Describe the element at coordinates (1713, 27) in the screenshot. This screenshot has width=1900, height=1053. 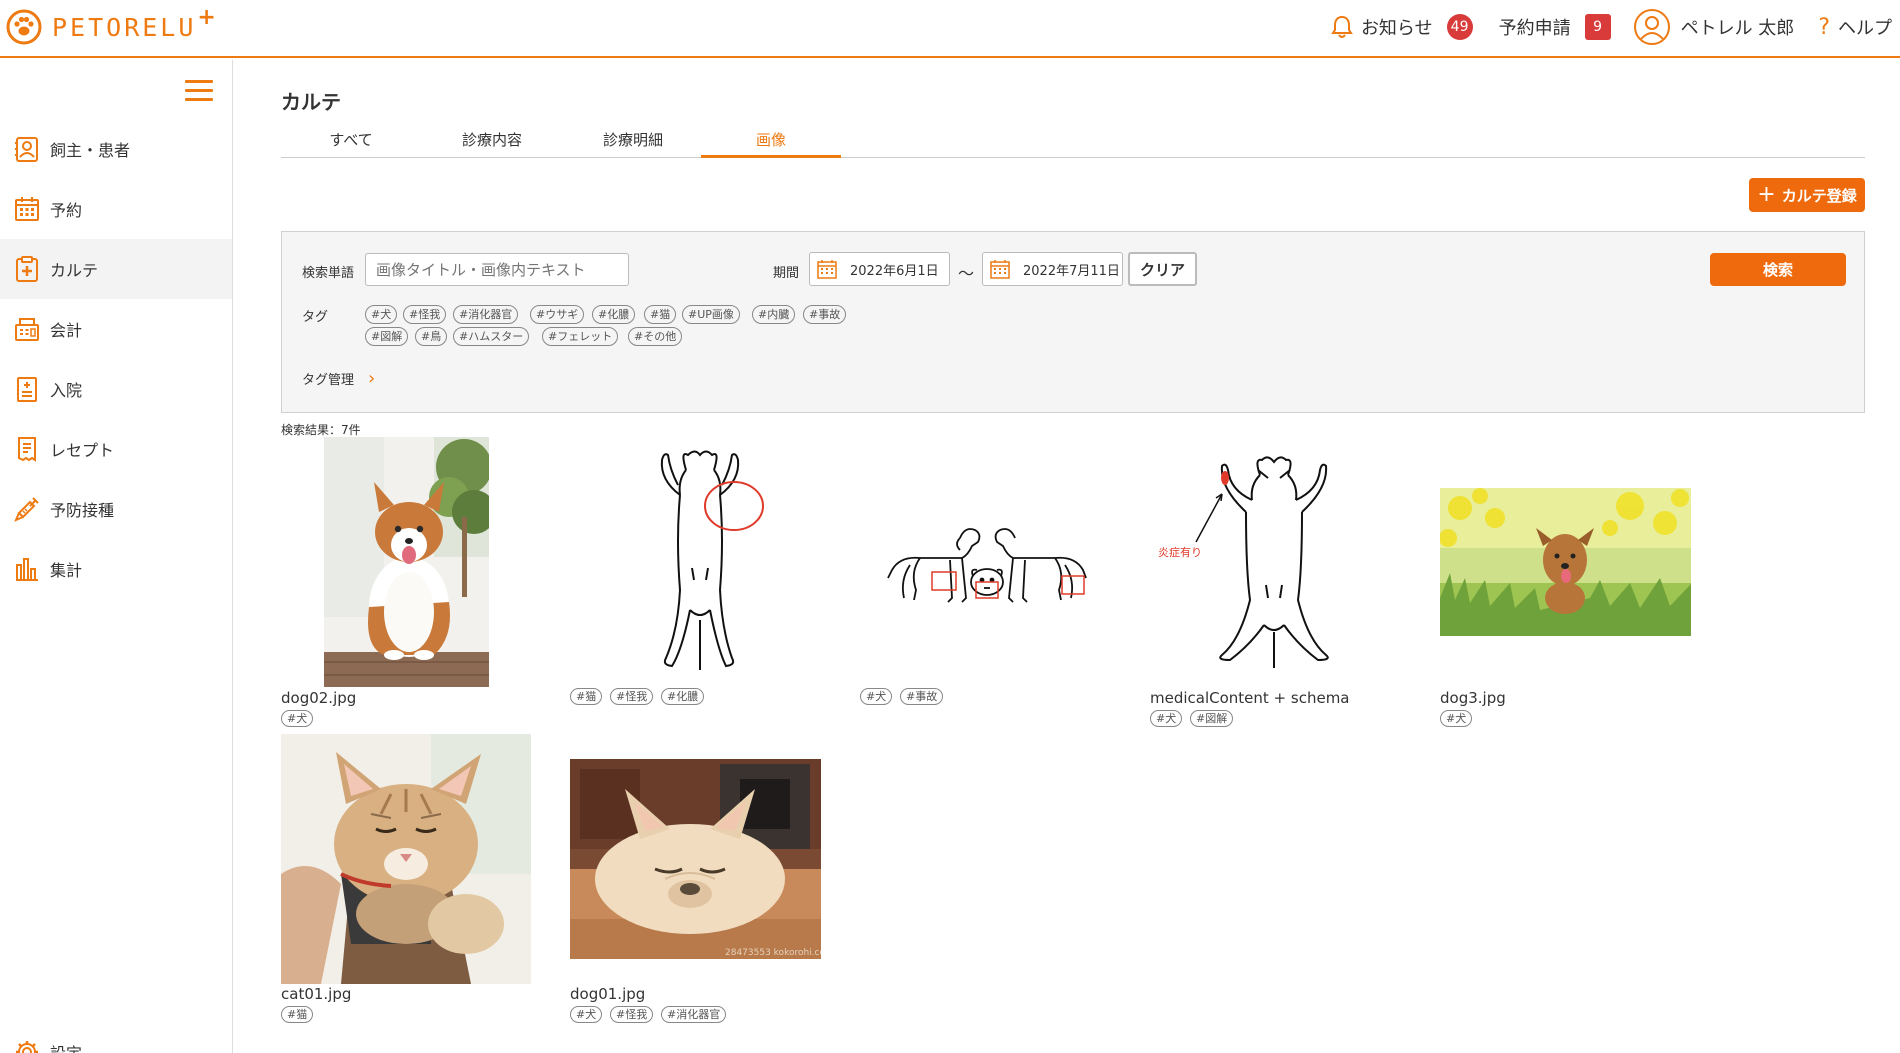
I see `user-menu: ペトレル 太郎` at that location.